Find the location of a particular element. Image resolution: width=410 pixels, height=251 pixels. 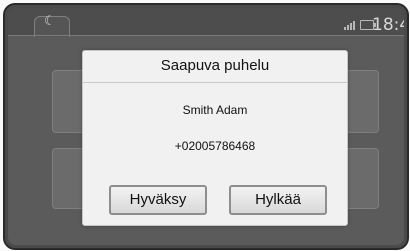

moon-icon: ☾ is located at coordinates (50, 21).